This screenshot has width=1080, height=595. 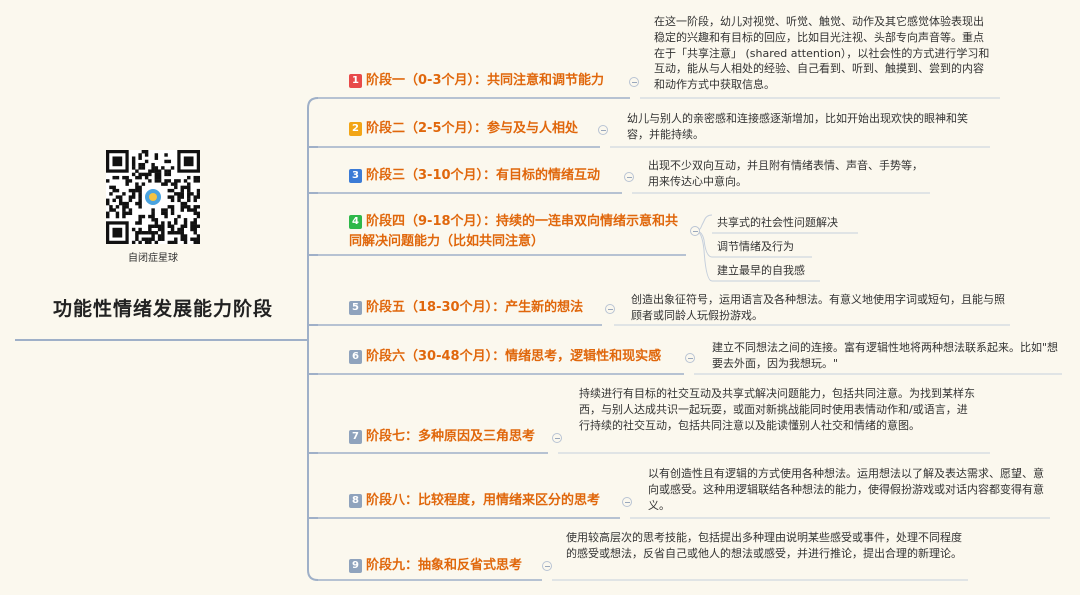 What do you see at coordinates (444, 565) in the screenshot?
I see `stage-9-title: 阶段九：抽象和反省式思考` at bounding box center [444, 565].